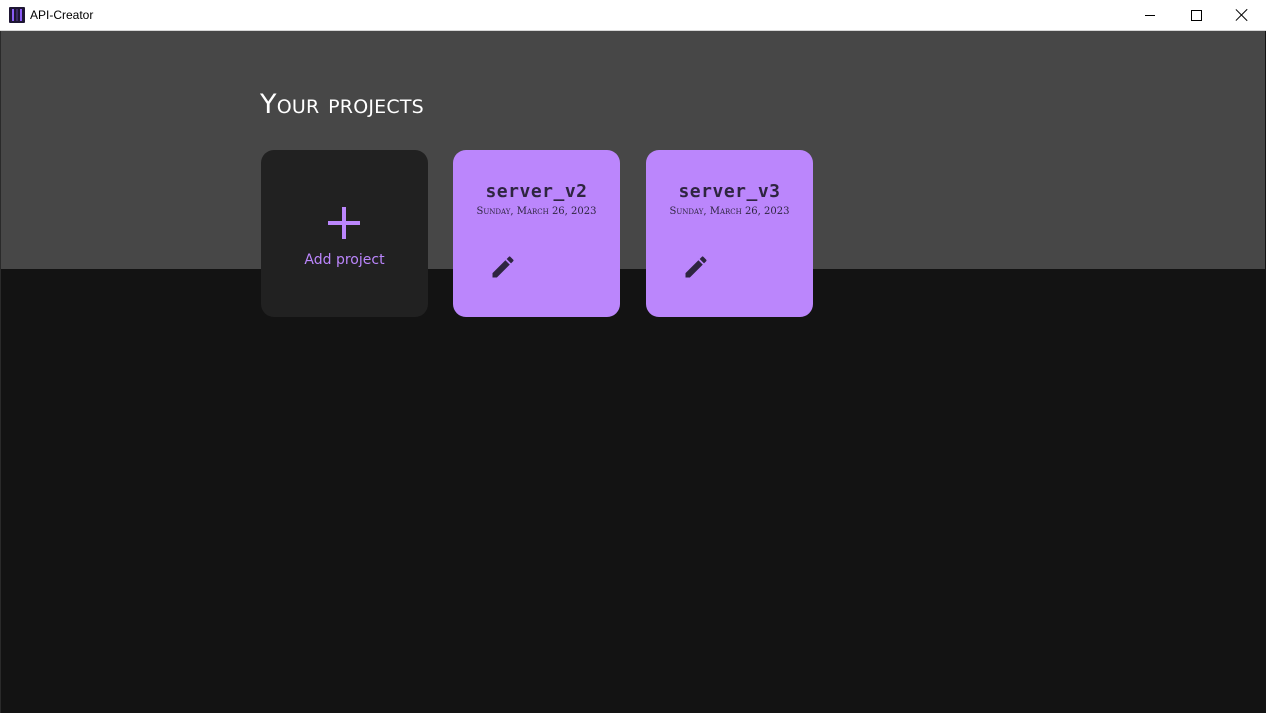  Describe the element at coordinates (344, 223) in the screenshot. I see `plus-icon` at that location.